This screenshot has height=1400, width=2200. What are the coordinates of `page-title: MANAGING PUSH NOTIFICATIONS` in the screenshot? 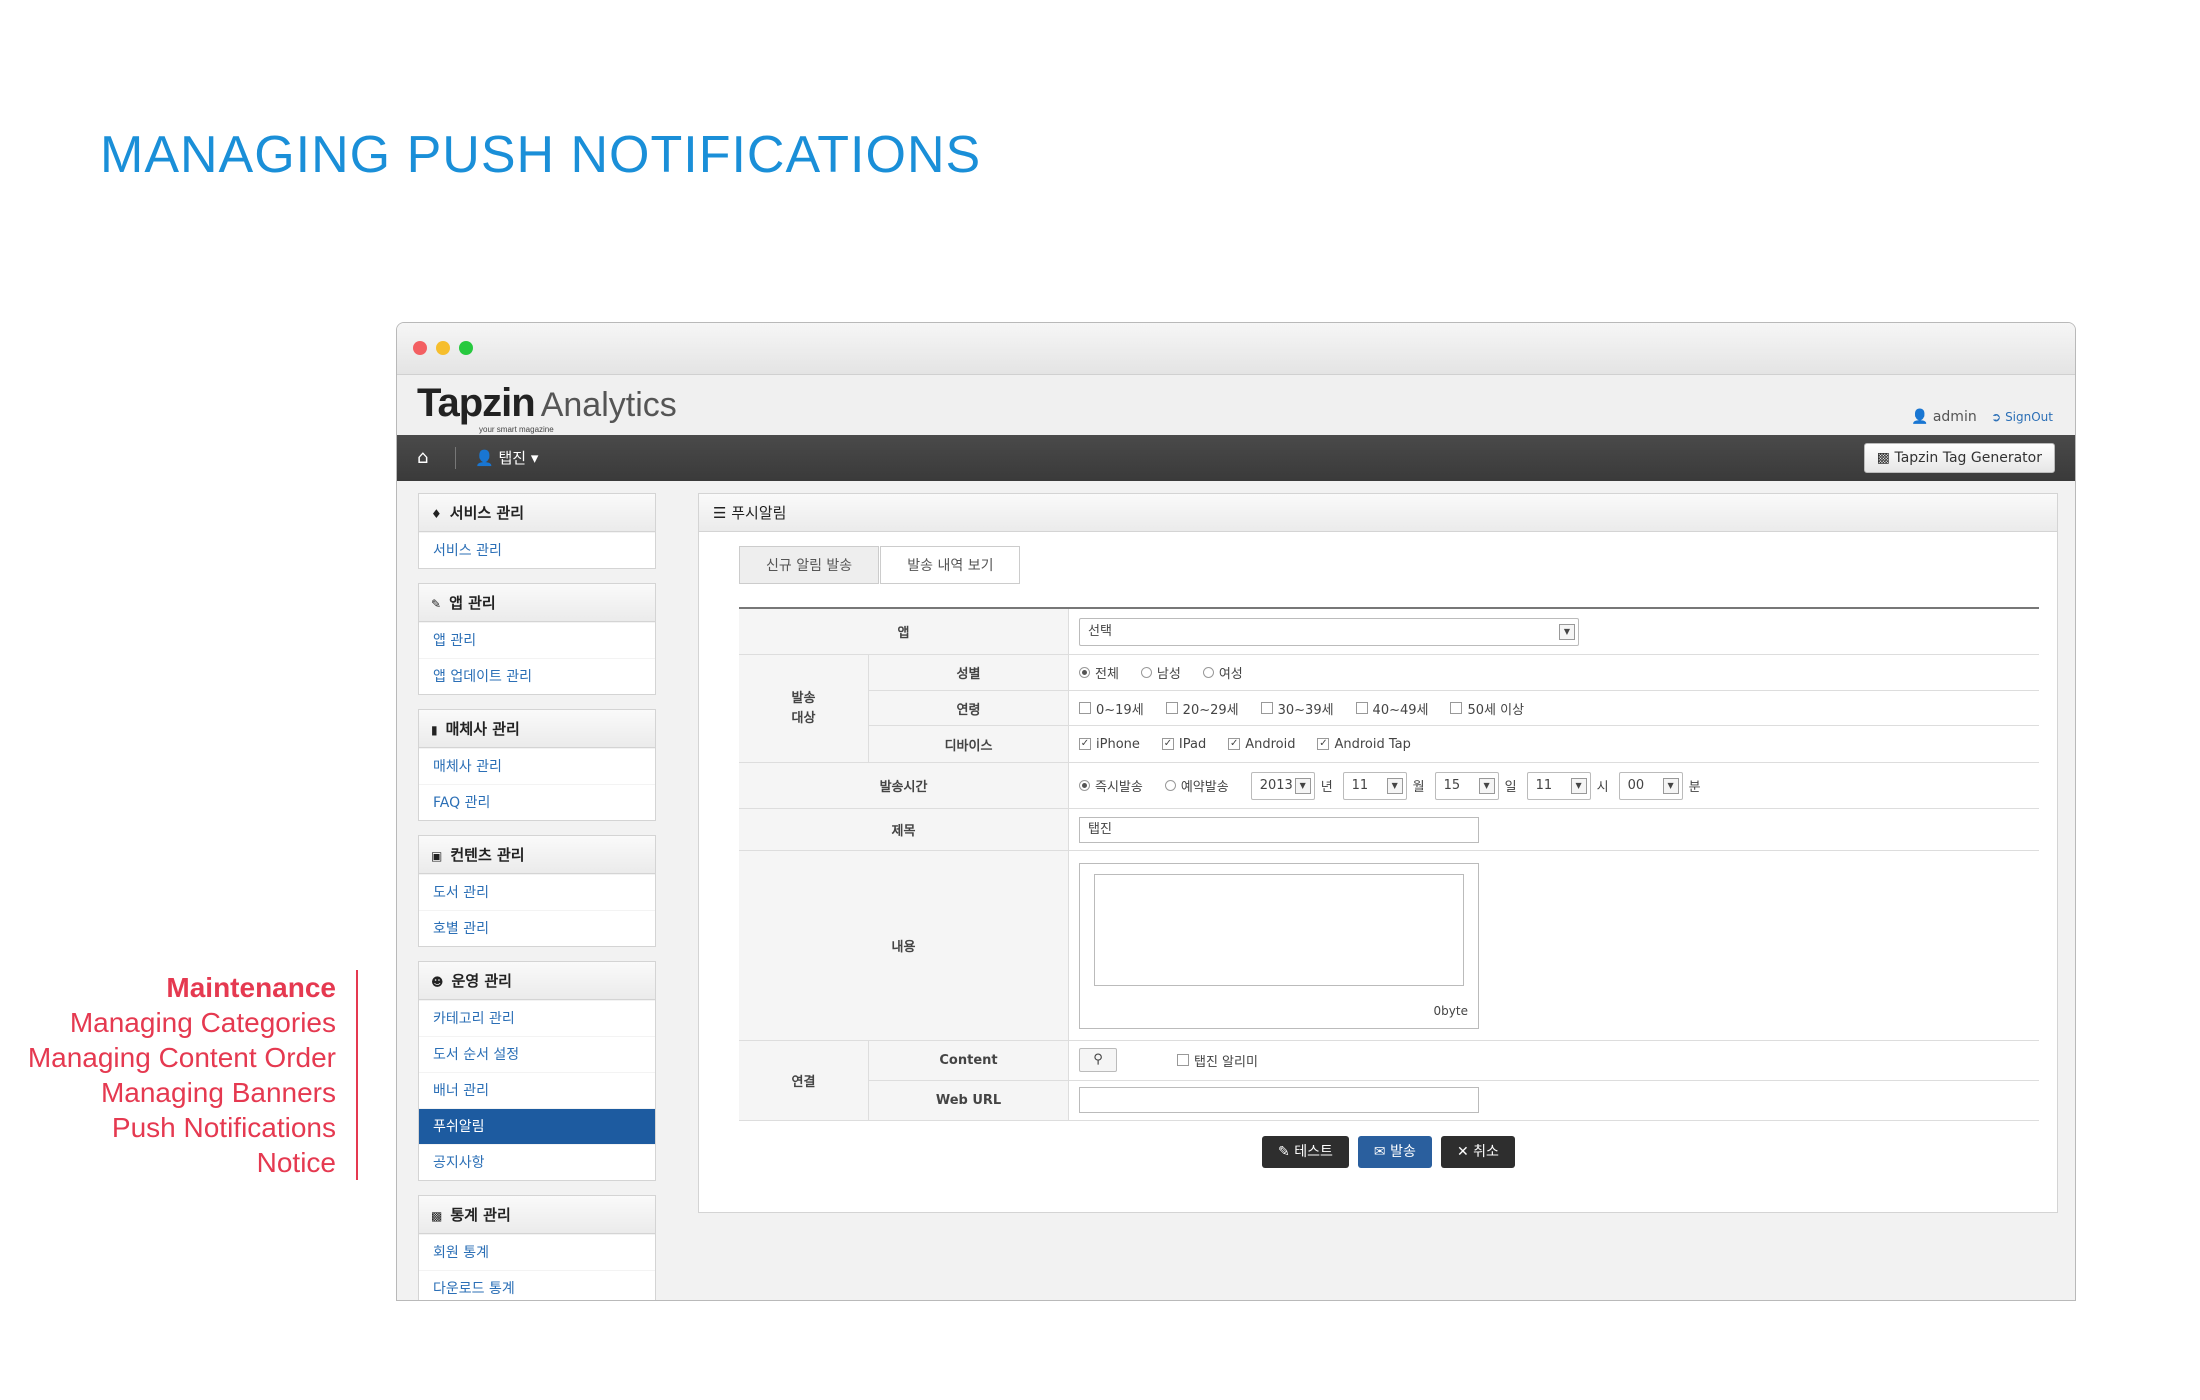 It's located at (541, 155).